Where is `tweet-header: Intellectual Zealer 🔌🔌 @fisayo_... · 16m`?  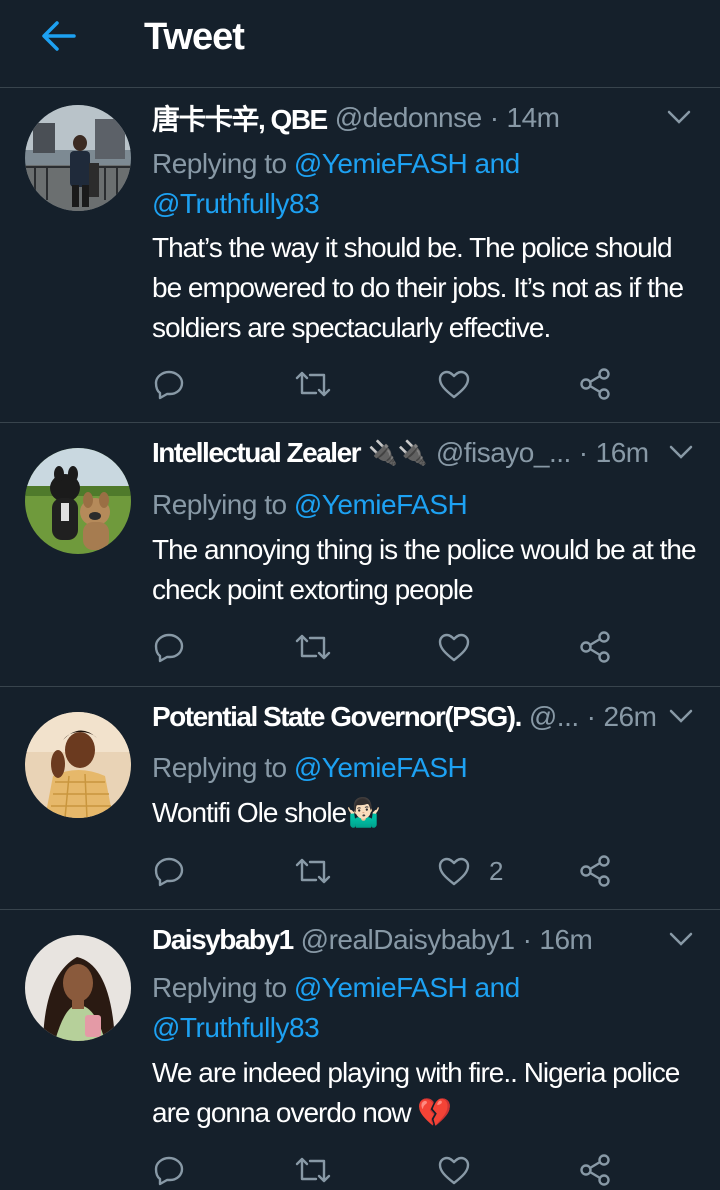
tweet-header: Intellectual Zealer 🔌🔌 @fisayo_... · 16m is located at coordinates (400, 453).